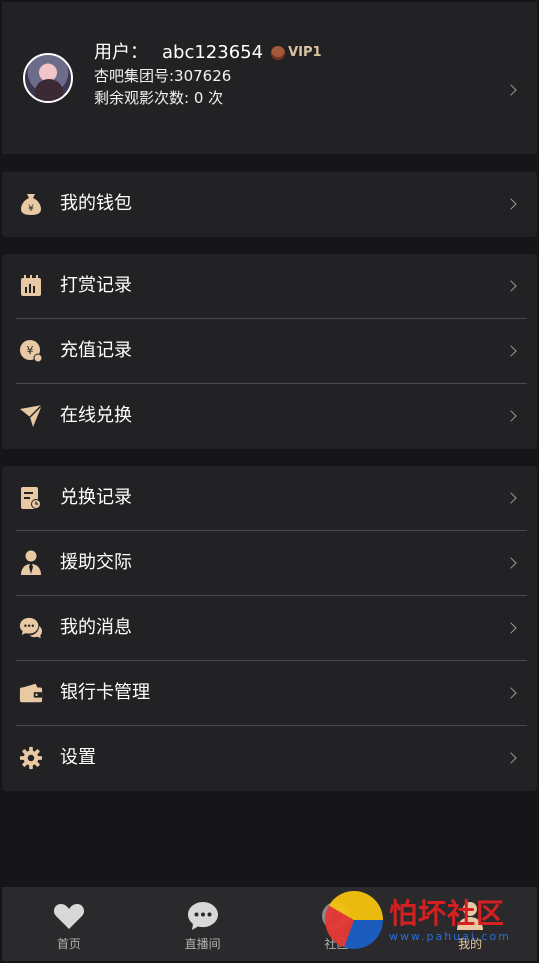 The image size is (539, 963). What do you see at coordinates (163, 76) in the screenshot?
I see `group-number: 杏吧集团号:307626` at bounding box center [163, 76].